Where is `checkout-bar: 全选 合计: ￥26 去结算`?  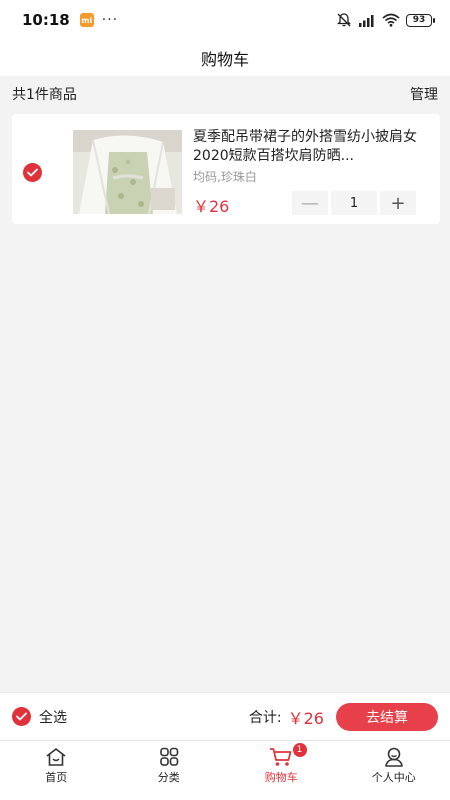
checkout-bar: 全选 合计: ￥26 去结算 is located at coordinates (225, 716).